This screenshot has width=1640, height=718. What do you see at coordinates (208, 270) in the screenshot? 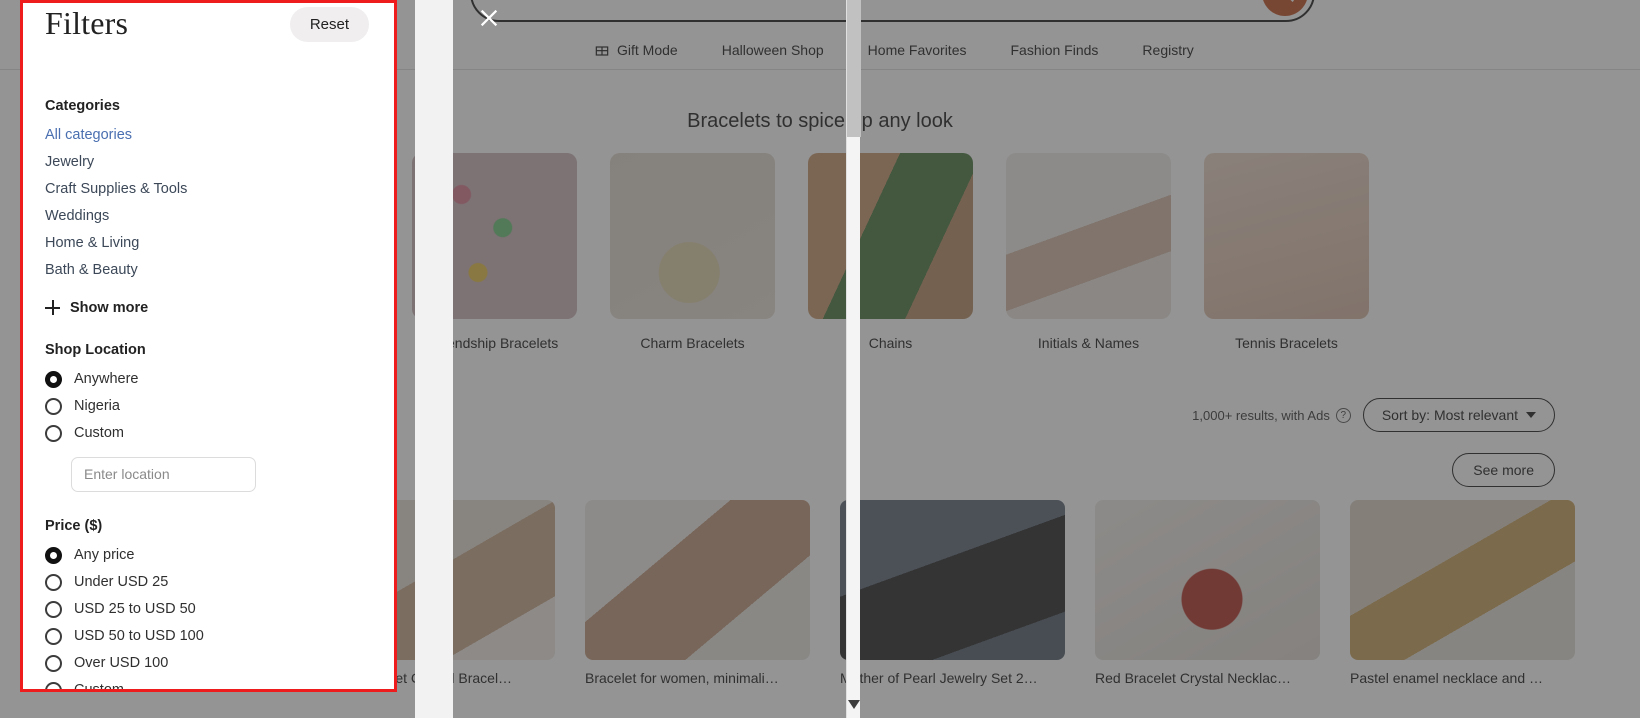
I see `category-bath-beauty: Bath & Beauty` at bounding box center [208, 270].